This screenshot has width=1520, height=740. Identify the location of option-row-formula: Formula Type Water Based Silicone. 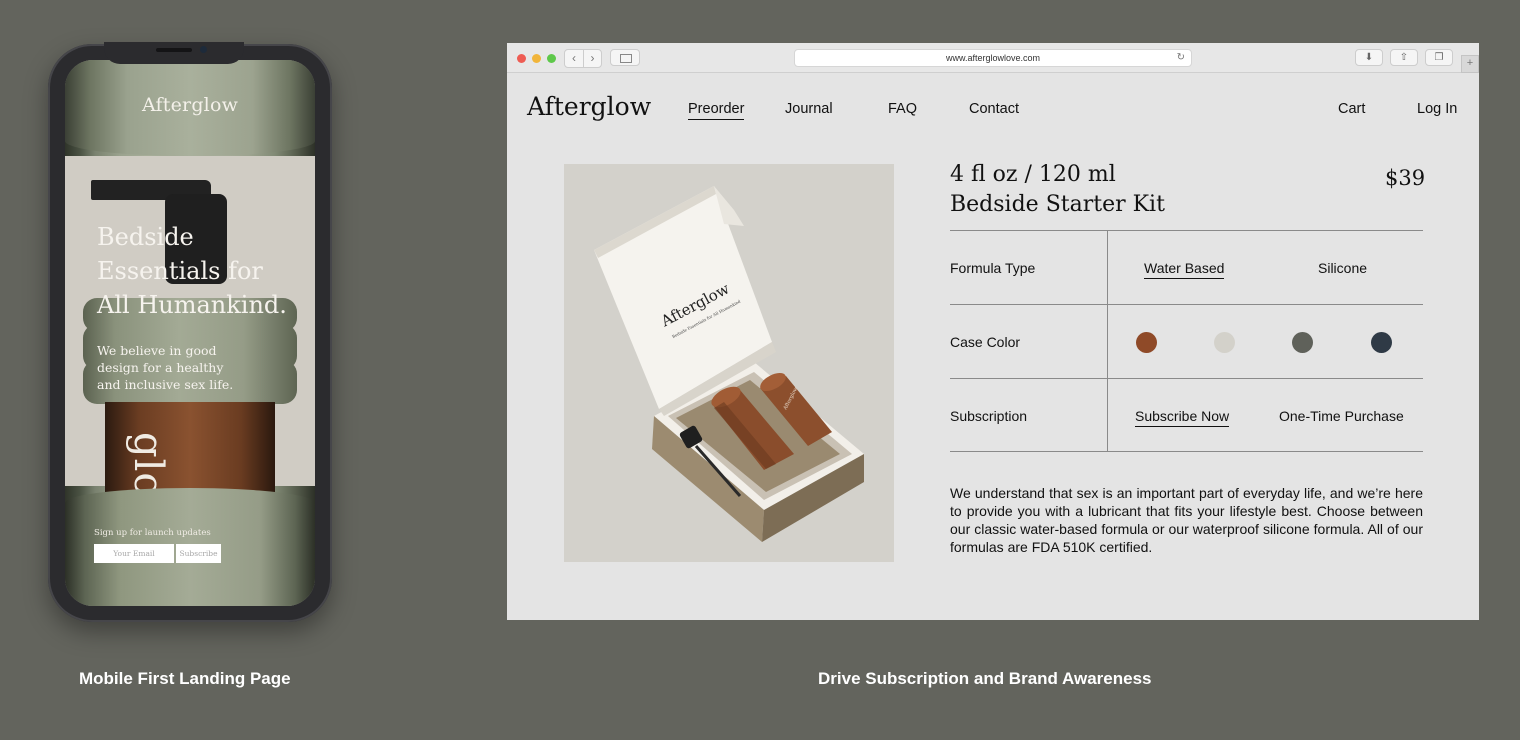
(1186, 267).